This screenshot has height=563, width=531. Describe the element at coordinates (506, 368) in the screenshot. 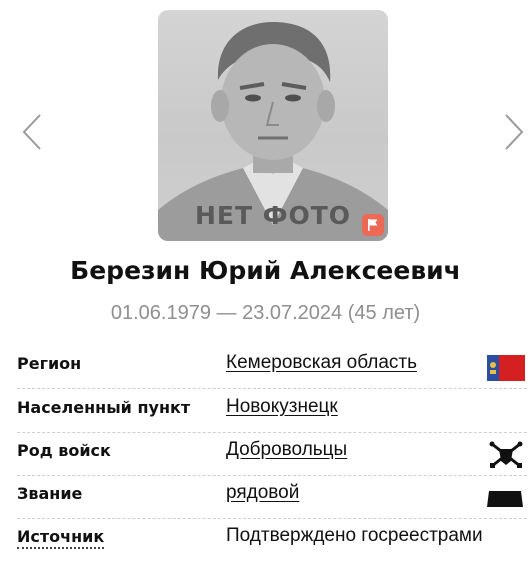

I see `region-flag-icon` at that location.